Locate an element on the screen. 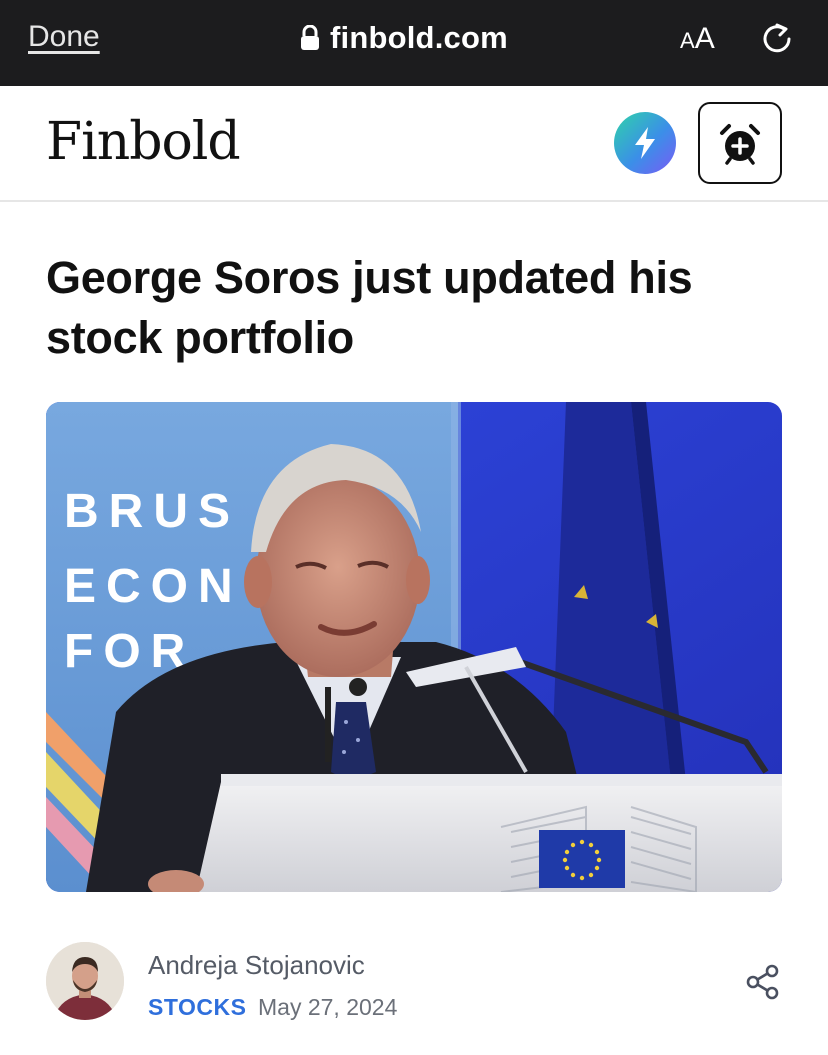 The width and height of the screenshot is (828, 1055). author-name: Andreja Stojanovic is located at coordinates (256, 965).